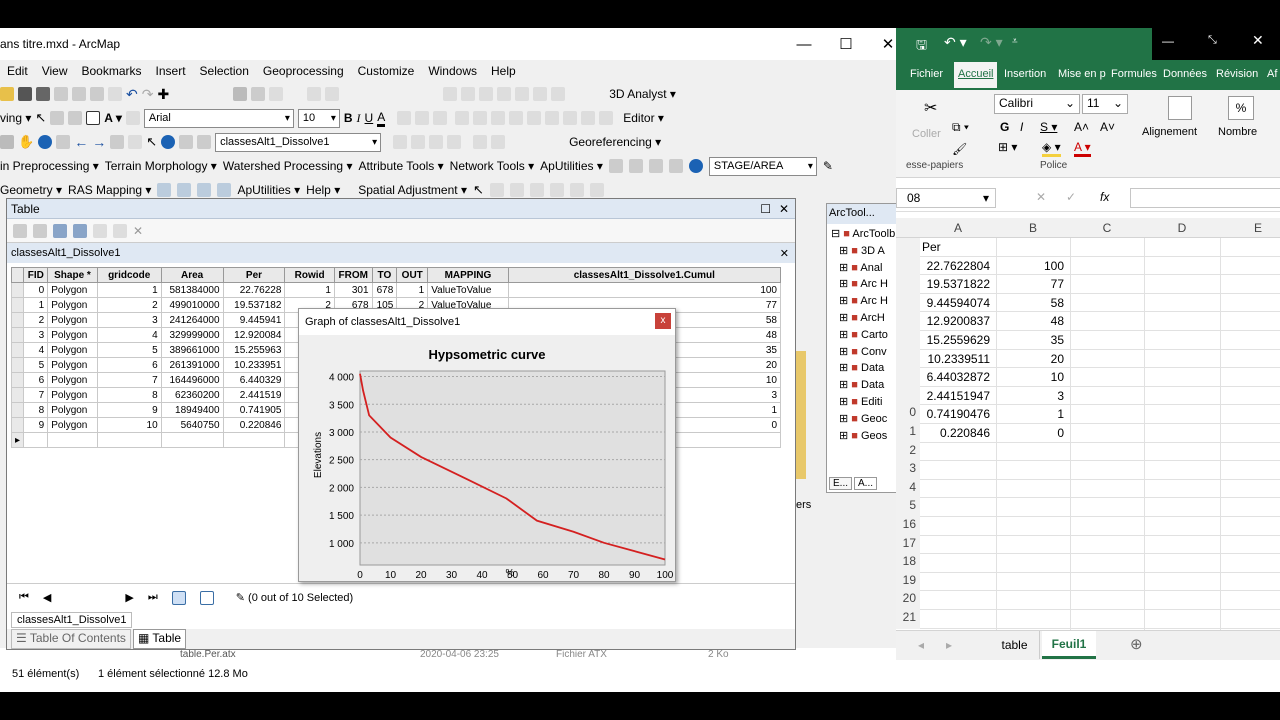 This screenshot has width=1280, height=720. What do you see at coordinates (1033, 377) in the screenshot?
I see `cell-b: 10` at bounding box center [1033, 377].